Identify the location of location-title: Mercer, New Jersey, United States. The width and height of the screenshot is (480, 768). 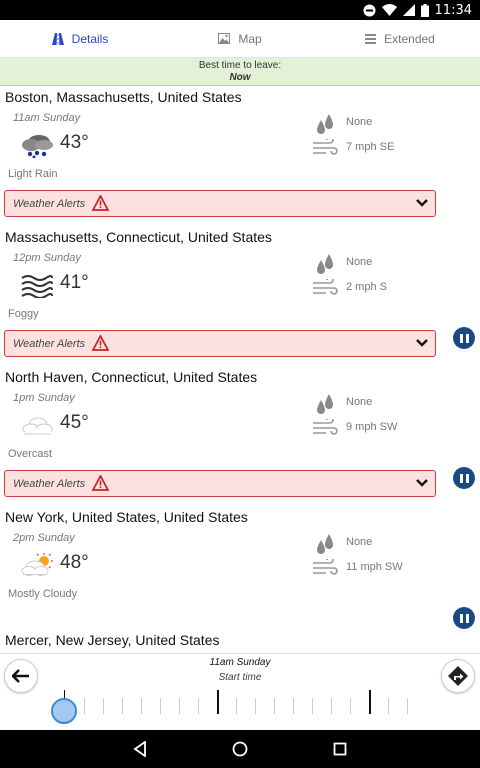
(112, 640).